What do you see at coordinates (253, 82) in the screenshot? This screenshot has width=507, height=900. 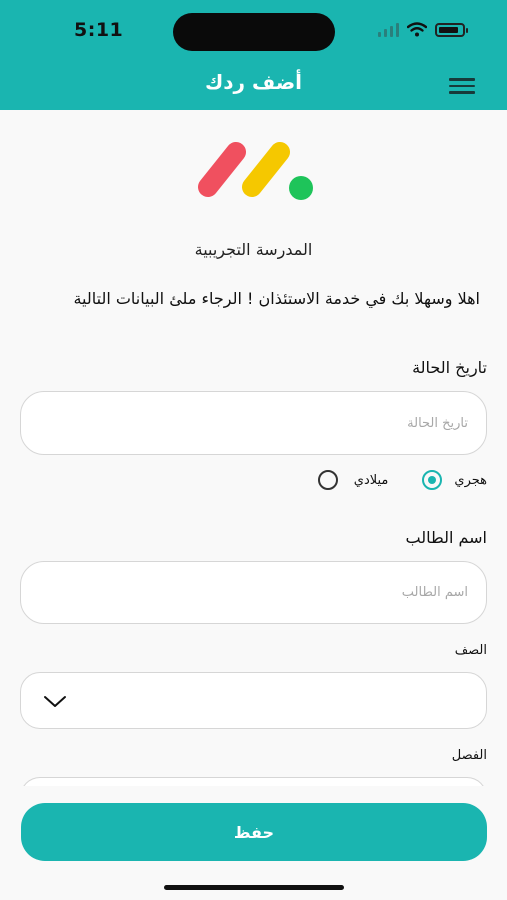 I see `page-title: أضف ردك` at bounding box center [253, 82].